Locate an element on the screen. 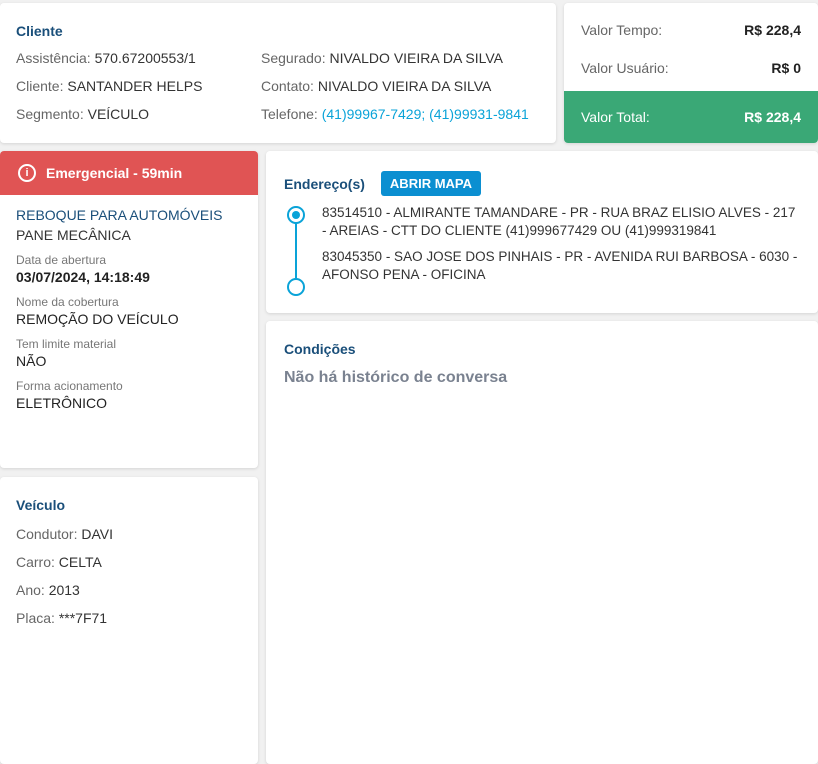 This screenshot has width=818, height=764. info-circle-icon: i is located at coordinates (27, 173).